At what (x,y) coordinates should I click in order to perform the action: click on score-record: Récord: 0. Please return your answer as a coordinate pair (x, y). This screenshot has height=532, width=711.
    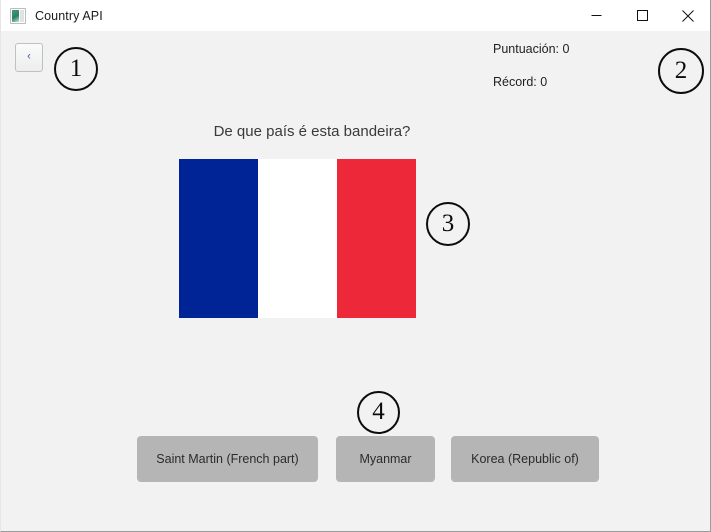
    Looking at the image, I should click on (520, 81).